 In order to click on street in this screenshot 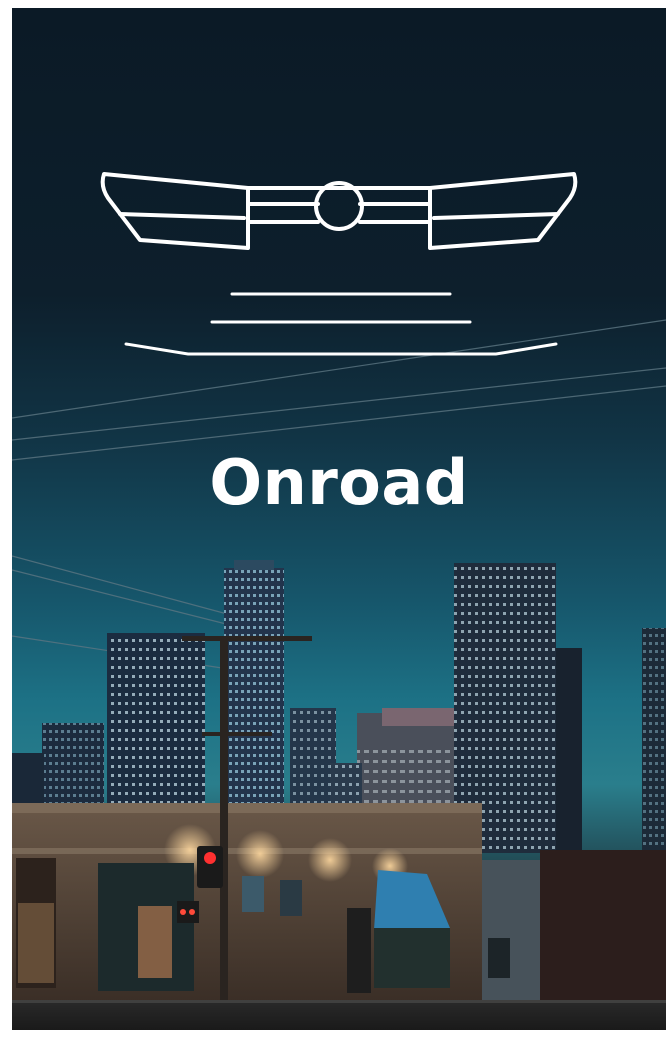, I will do `click(339, 1015)`.